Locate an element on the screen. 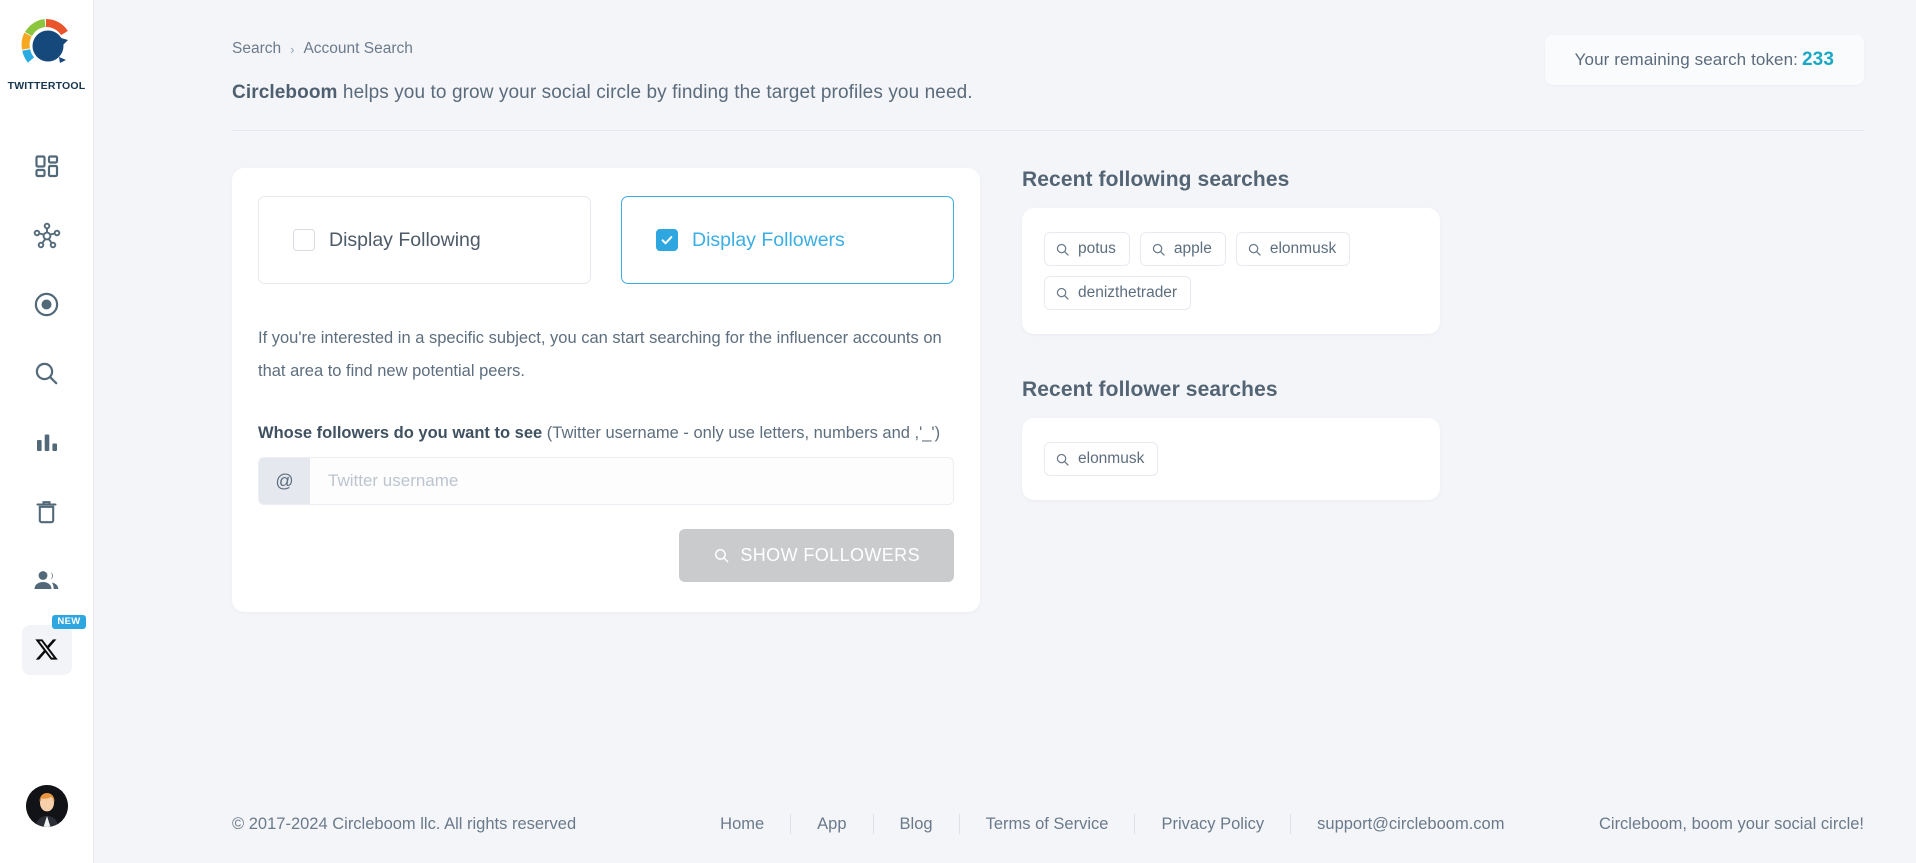 This screenshot has height=863, width=1916. sidebar-item-x: NEW is located at coordinates (46, 649).